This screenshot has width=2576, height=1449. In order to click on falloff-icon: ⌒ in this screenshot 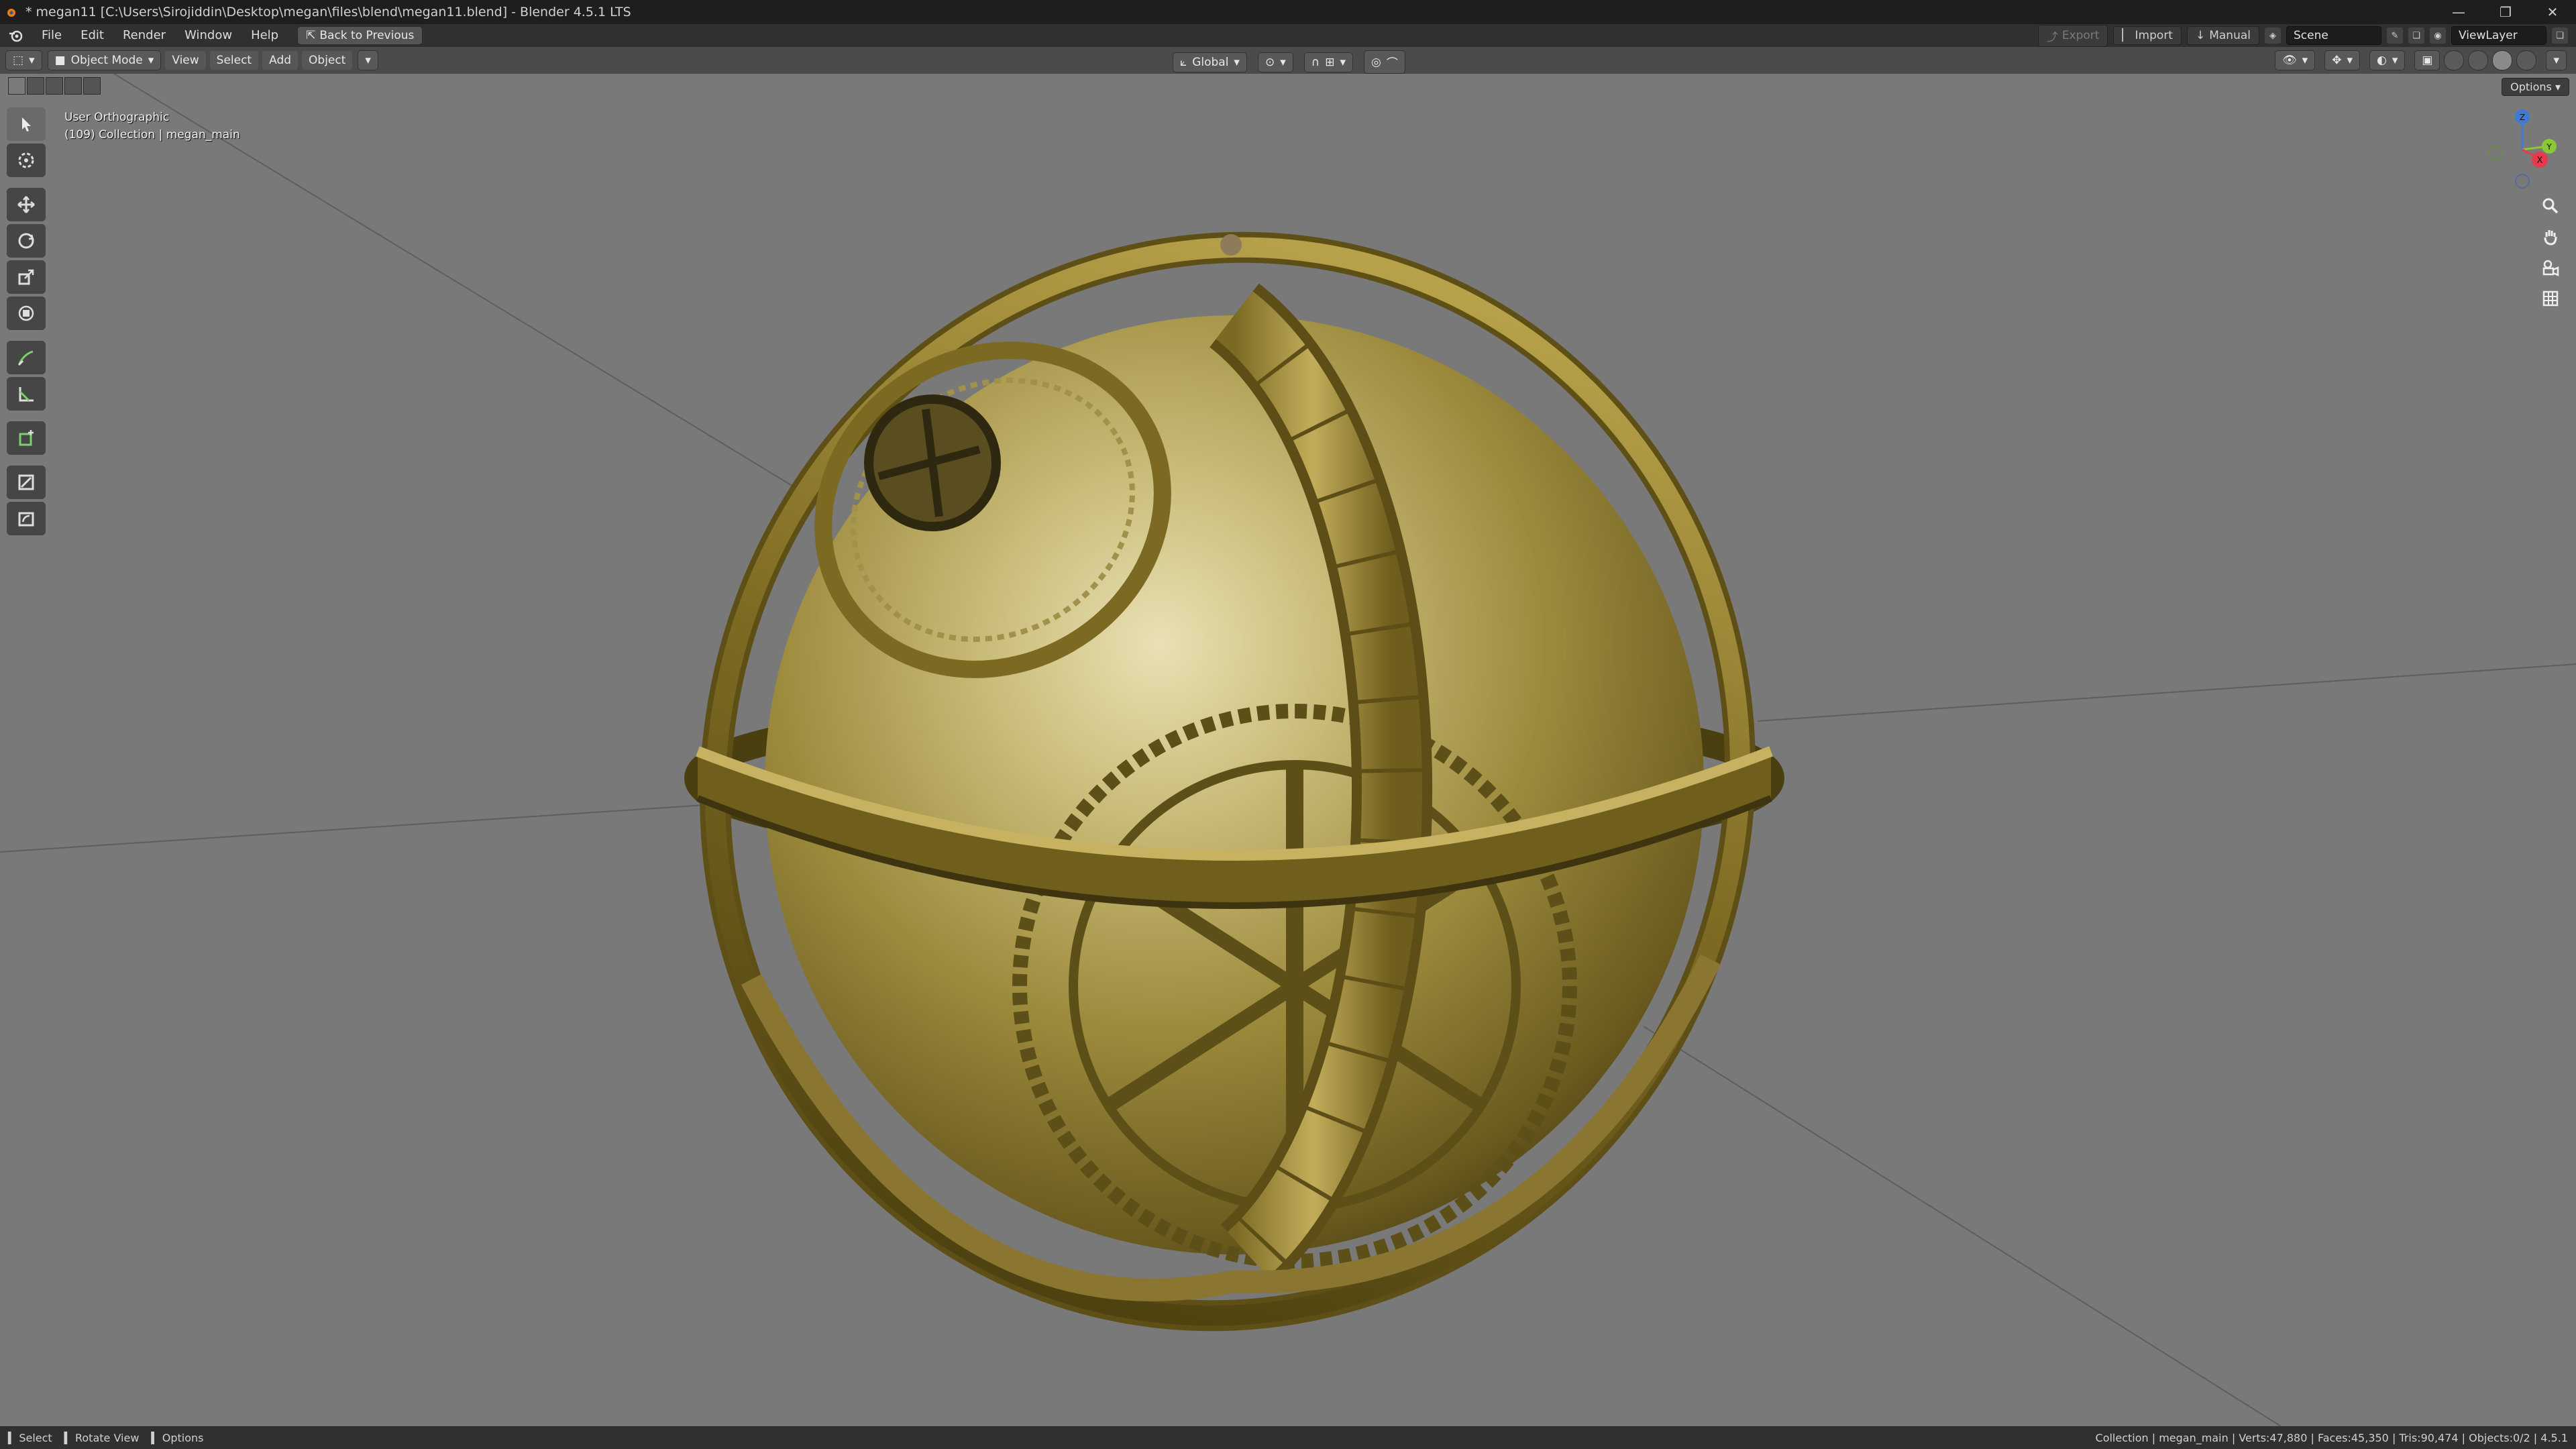, I will do `click(1392, 63)`.